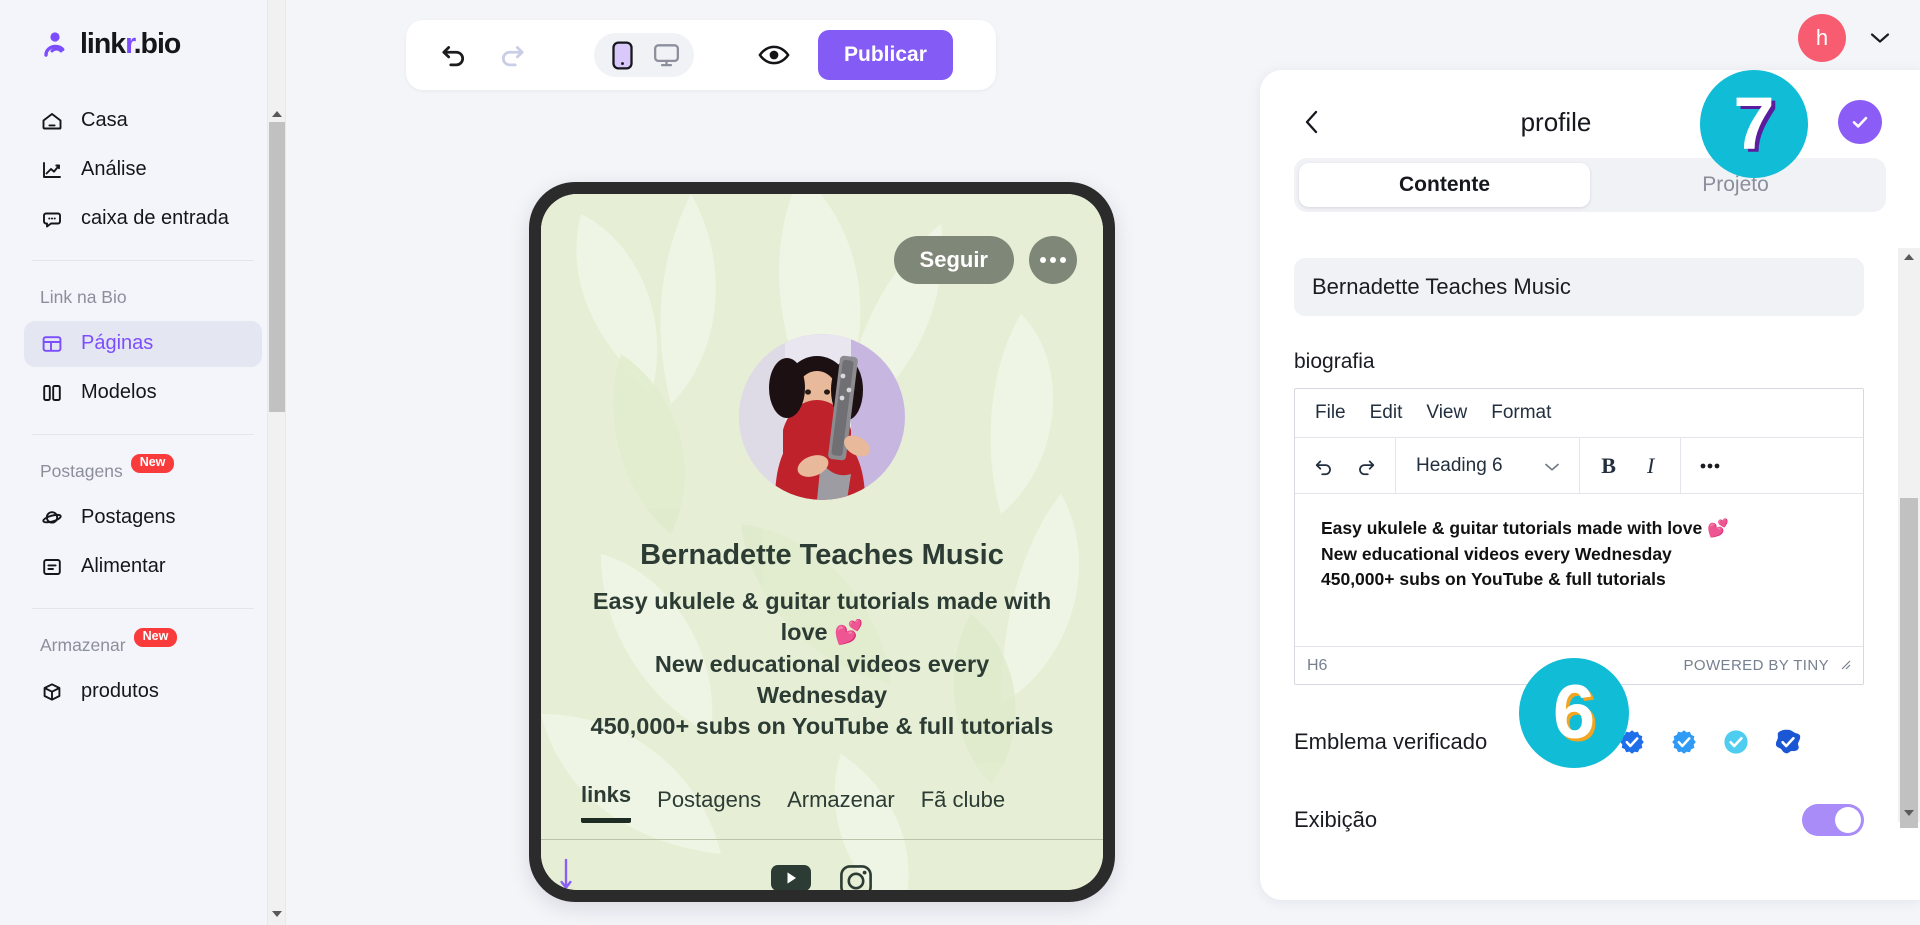  I want to click on sidebar-item-paginas: Páginas, so click(143, 344).